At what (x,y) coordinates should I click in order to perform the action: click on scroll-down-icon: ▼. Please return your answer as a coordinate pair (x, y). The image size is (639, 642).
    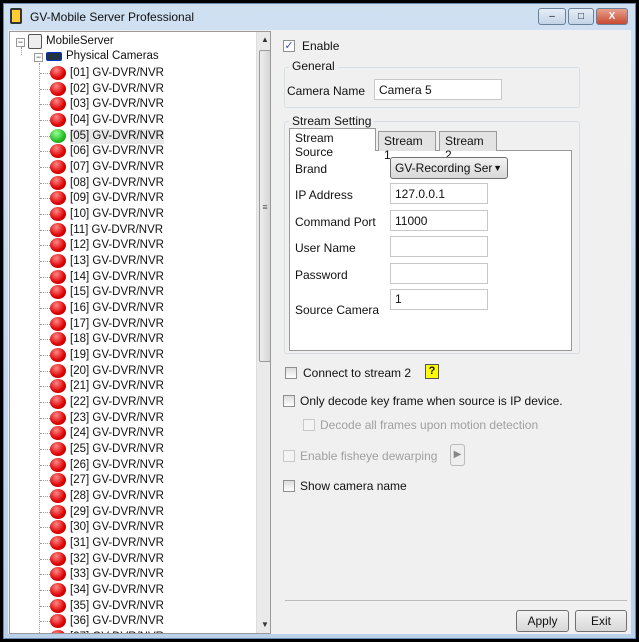
    Looking at the image, I should click on (263, 625).